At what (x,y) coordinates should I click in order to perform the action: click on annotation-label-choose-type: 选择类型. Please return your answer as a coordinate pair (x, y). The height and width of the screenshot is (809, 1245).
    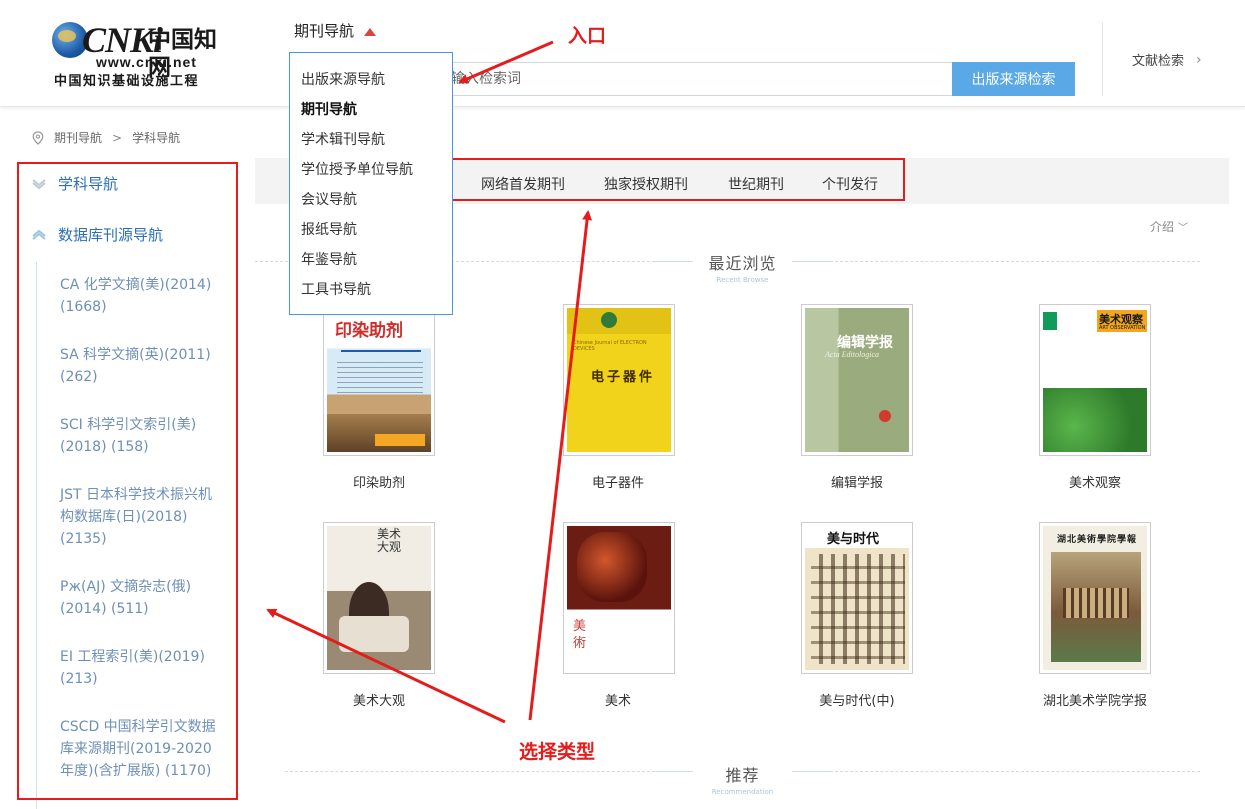
    Looking at the image, I should click on (557, 752).